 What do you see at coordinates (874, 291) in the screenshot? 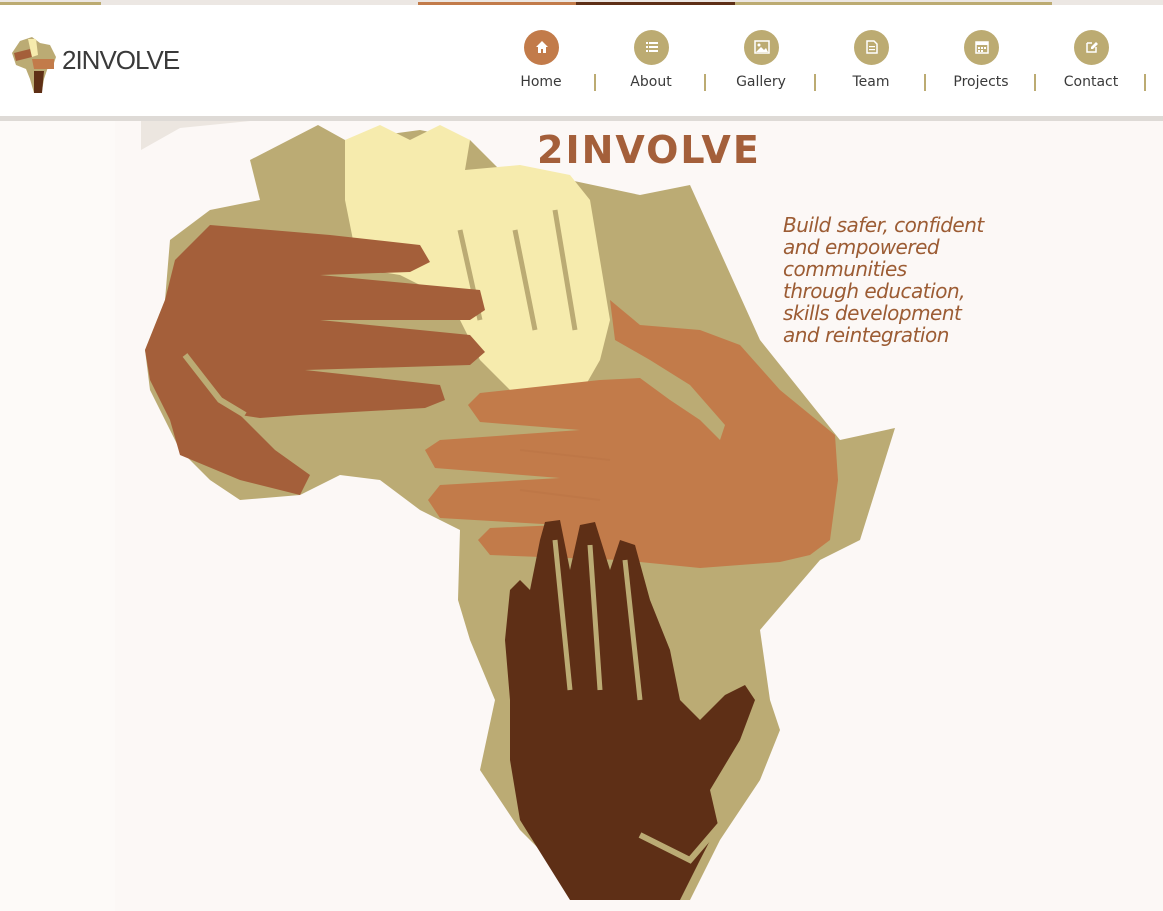
I see `tagline-line: through education,` at bounding box center [874, 291].